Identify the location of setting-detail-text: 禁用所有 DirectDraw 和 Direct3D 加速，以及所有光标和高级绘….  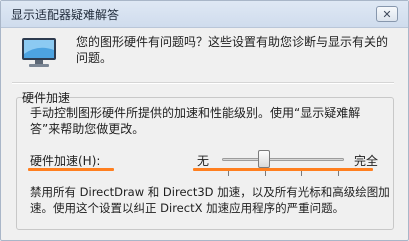
(210, 200).